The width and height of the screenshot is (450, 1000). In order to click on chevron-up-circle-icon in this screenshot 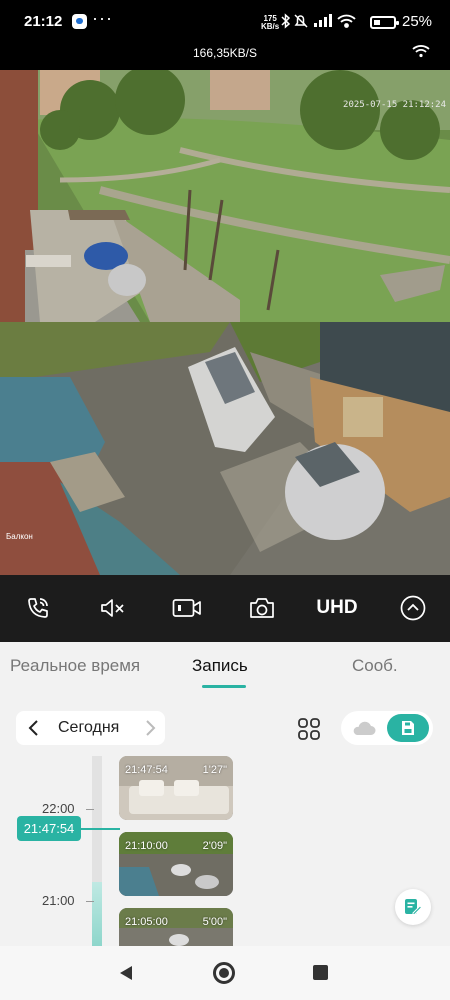, I will do `click(413, 608)`.